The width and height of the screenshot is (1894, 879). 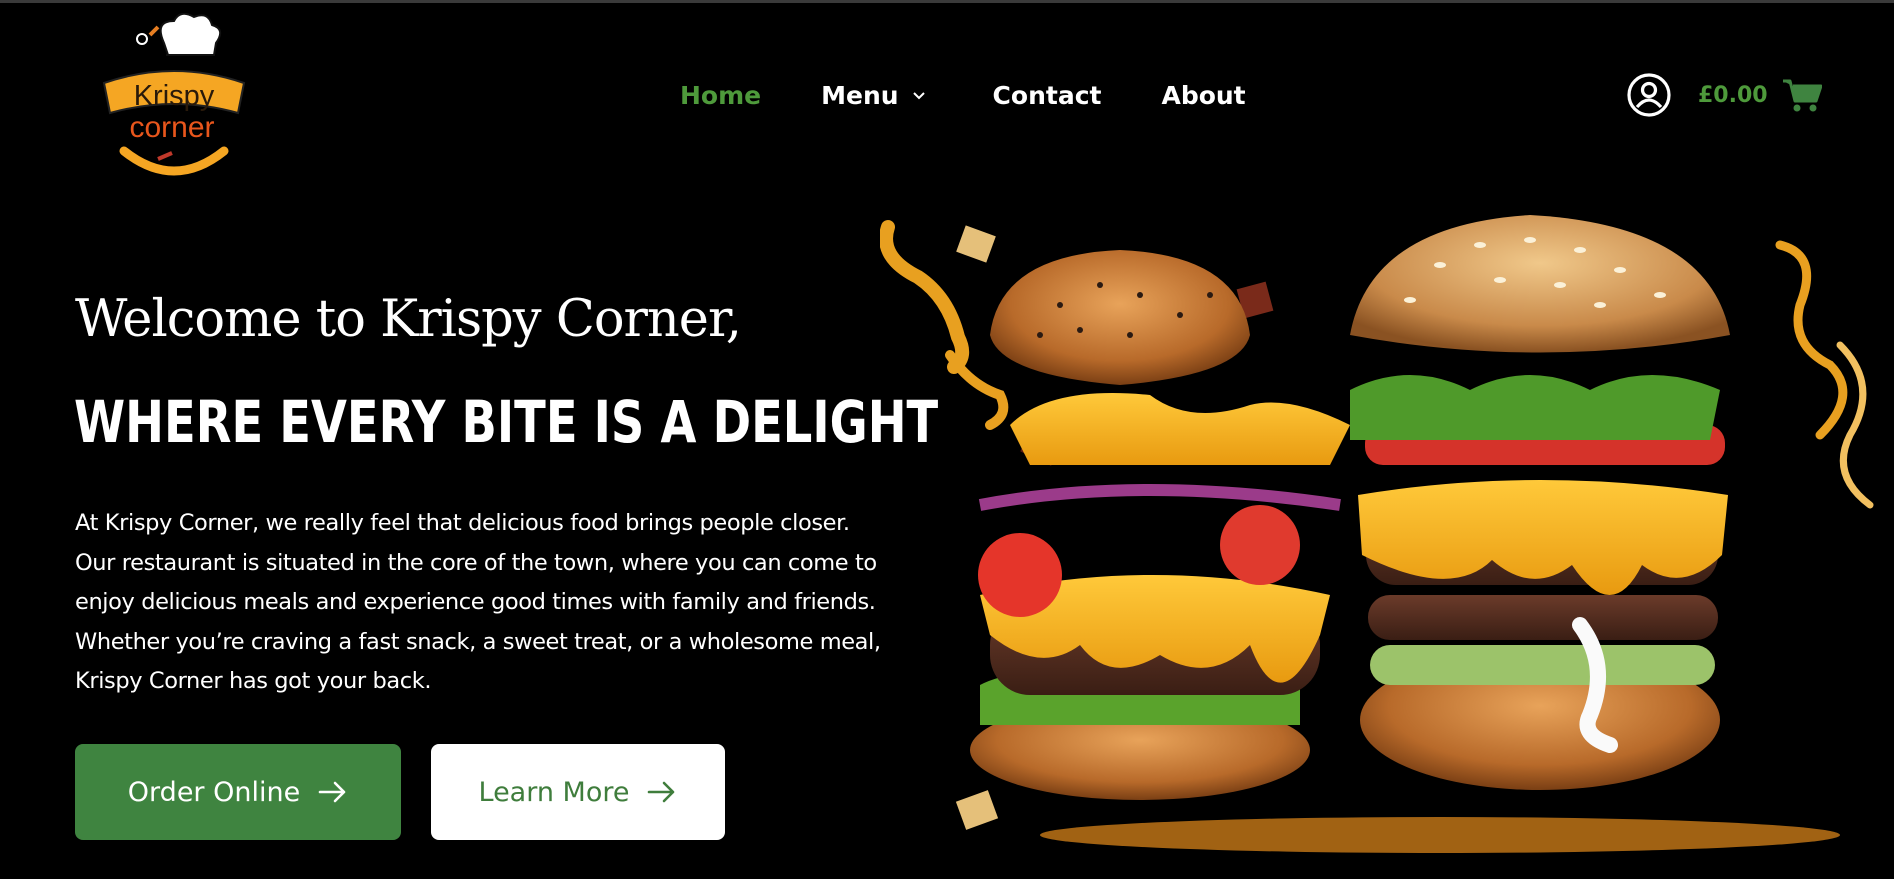 I want to click on shopping-cart-icon, so click(x=1802, y=95).